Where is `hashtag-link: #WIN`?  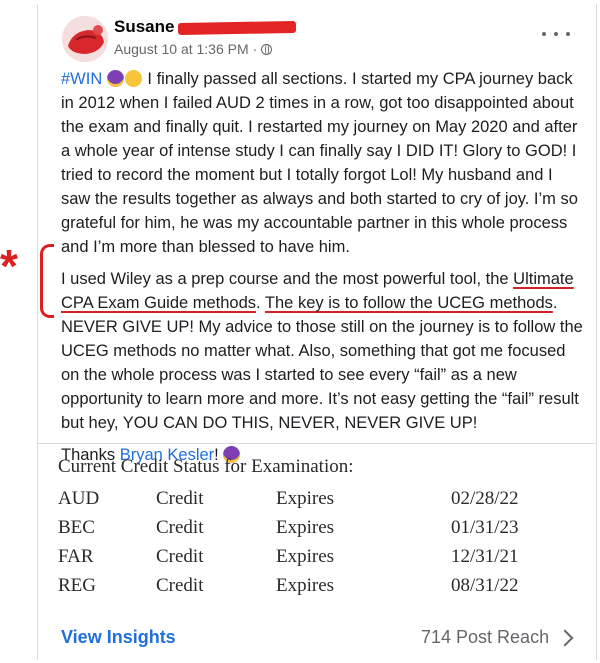 hashtag-link: #WIN is located at coordinates (81, 79).